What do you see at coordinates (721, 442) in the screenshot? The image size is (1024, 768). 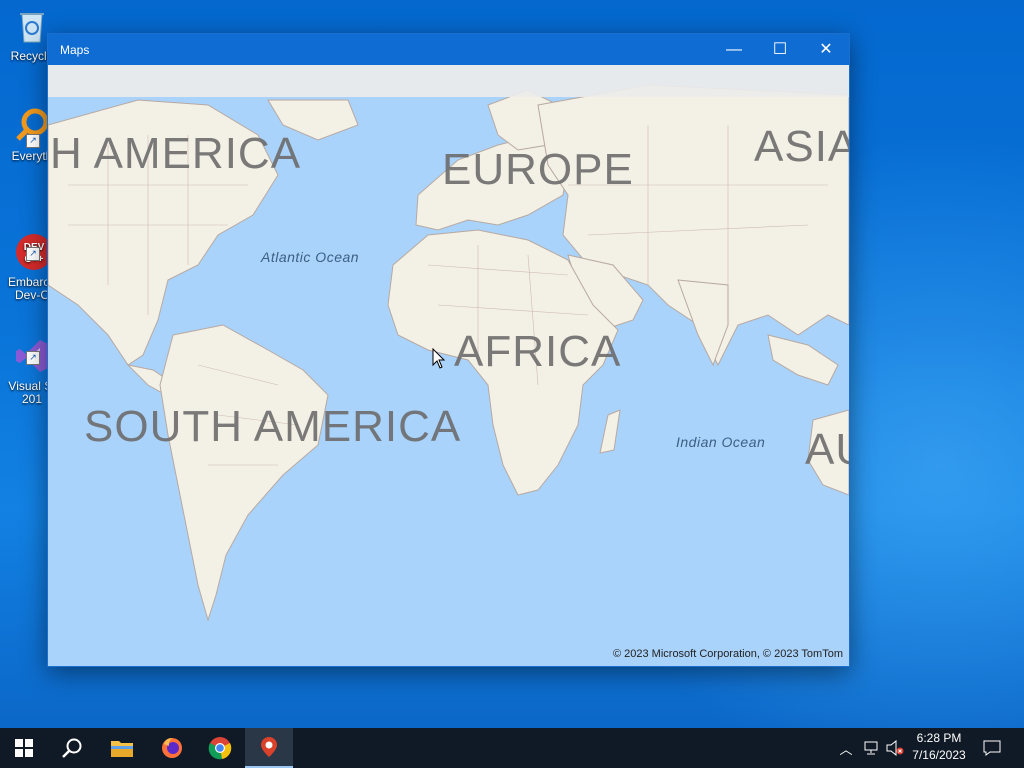 I see `label-indian-ocean: Indian Ocean` at bounding box center [721, 442].